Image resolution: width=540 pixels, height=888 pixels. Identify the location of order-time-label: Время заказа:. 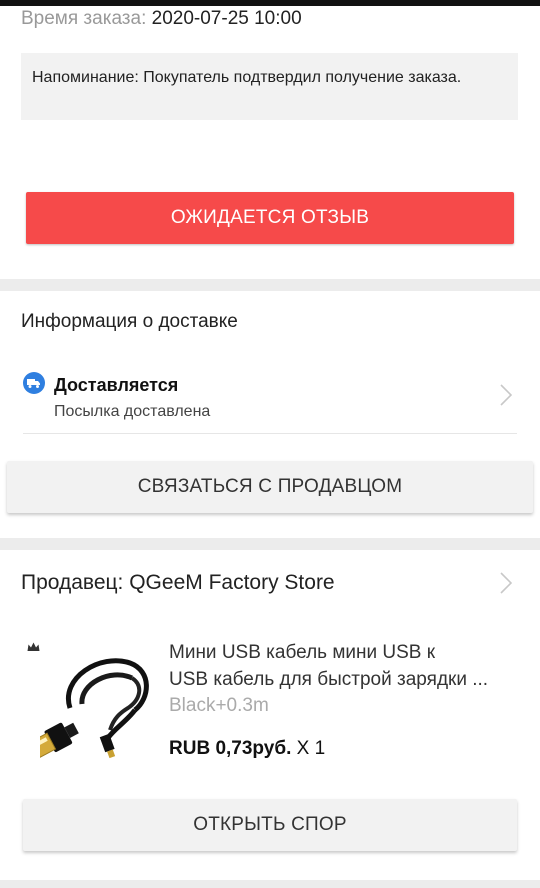
(84, 18).